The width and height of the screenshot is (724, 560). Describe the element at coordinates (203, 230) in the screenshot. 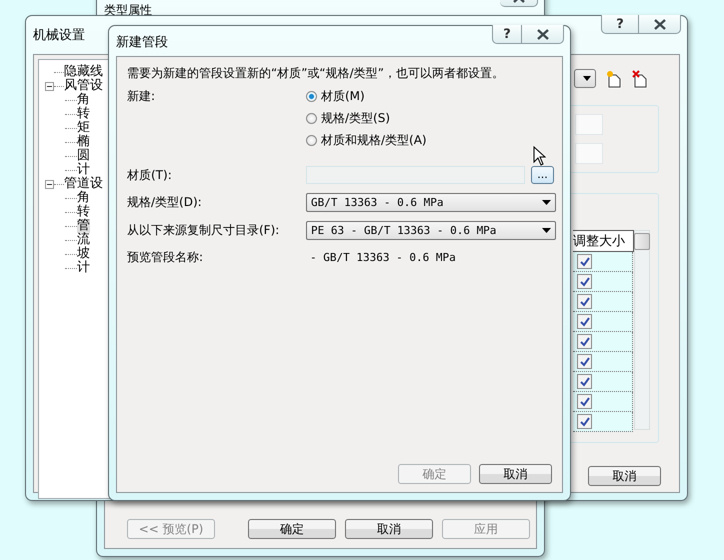

I see `field-label: 从以下来源复制尺寸目录(F):` at that location.